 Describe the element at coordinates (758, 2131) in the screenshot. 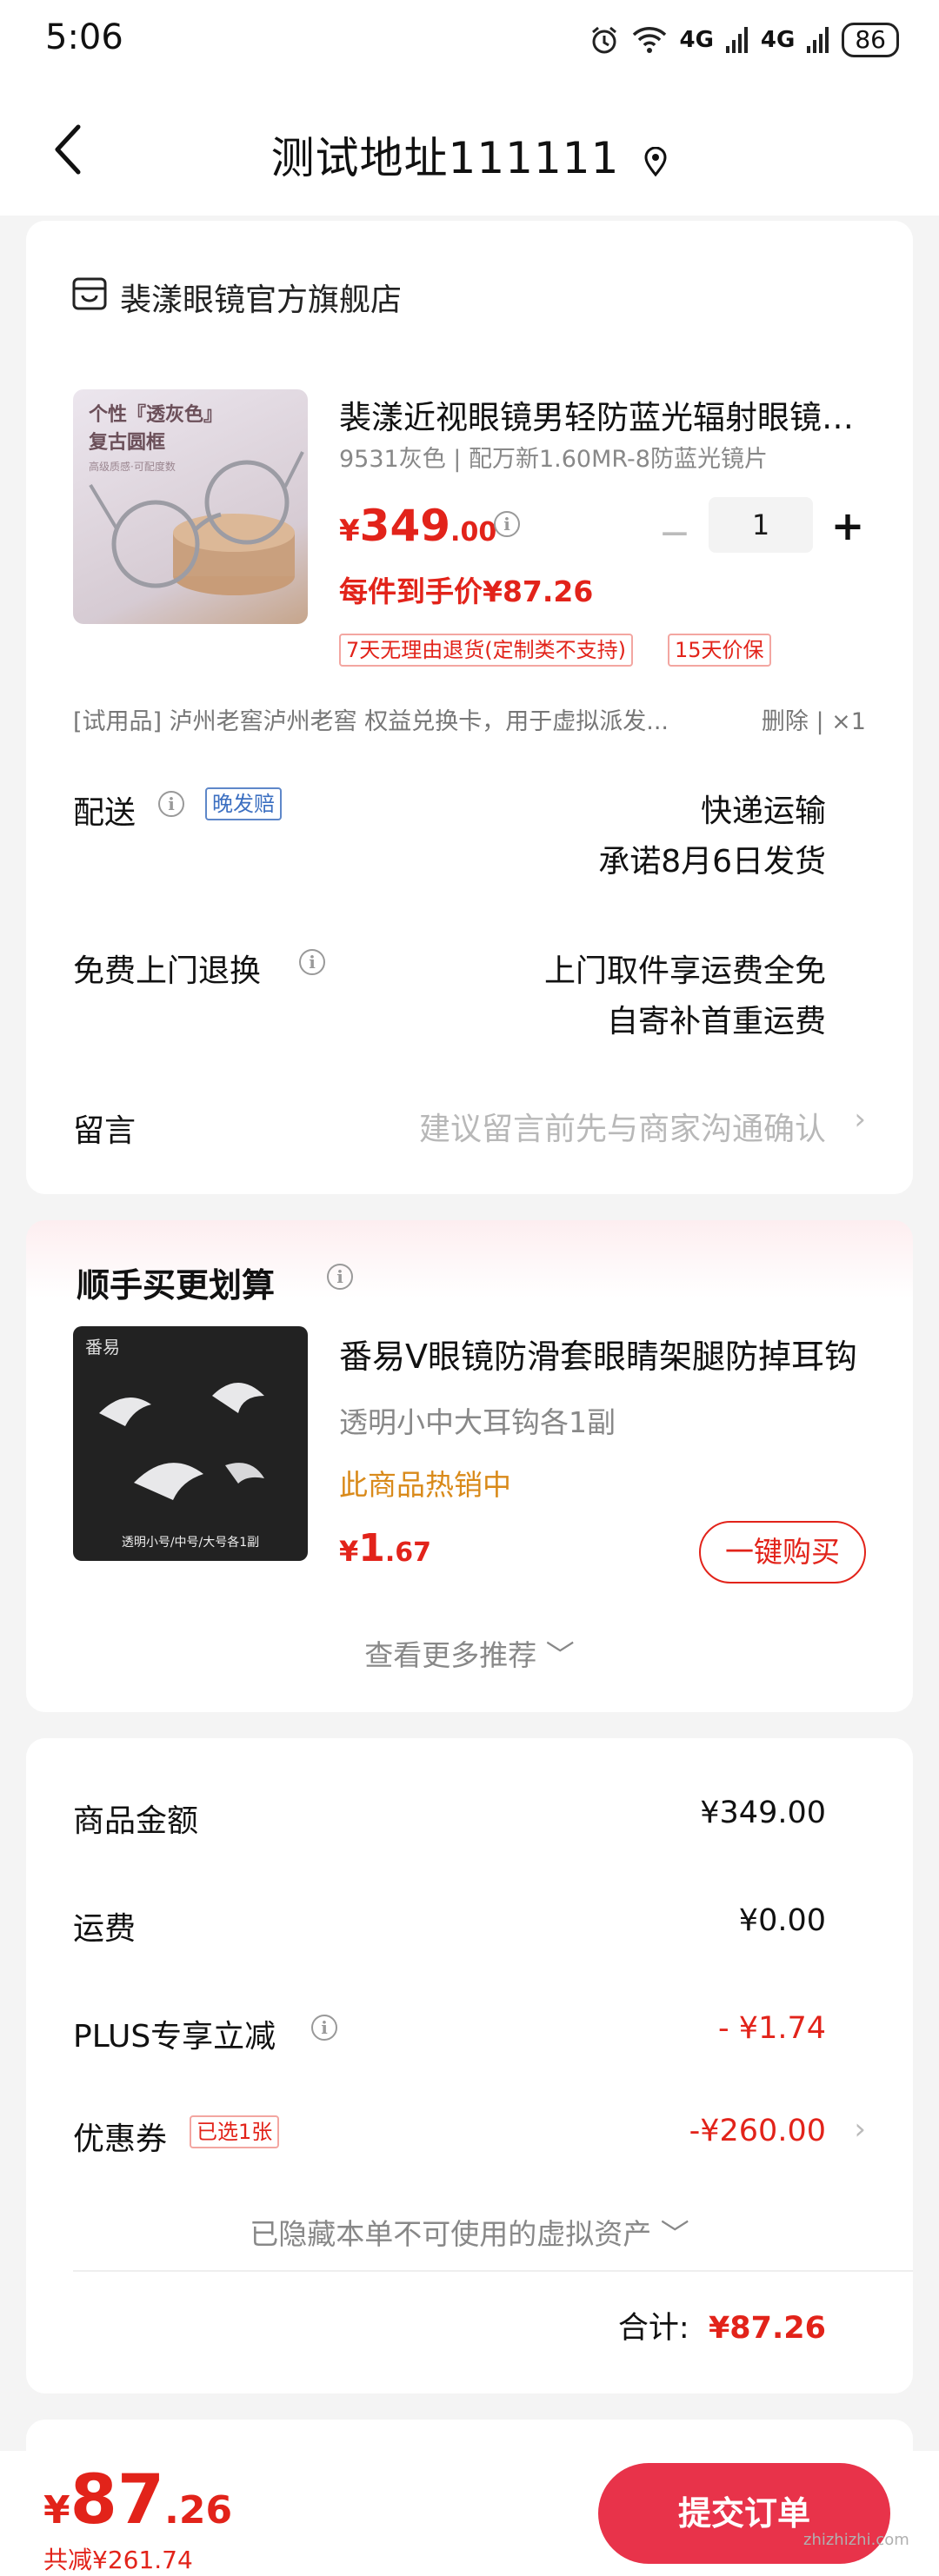

I see `coupon-value: -¥260.00` at that location.